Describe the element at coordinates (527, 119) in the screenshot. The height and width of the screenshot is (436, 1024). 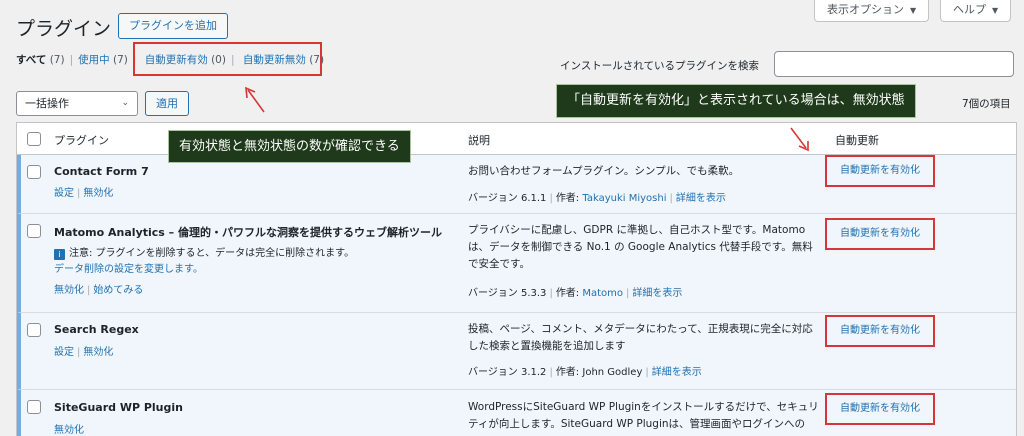
I see `annotation-arrows` at that location.